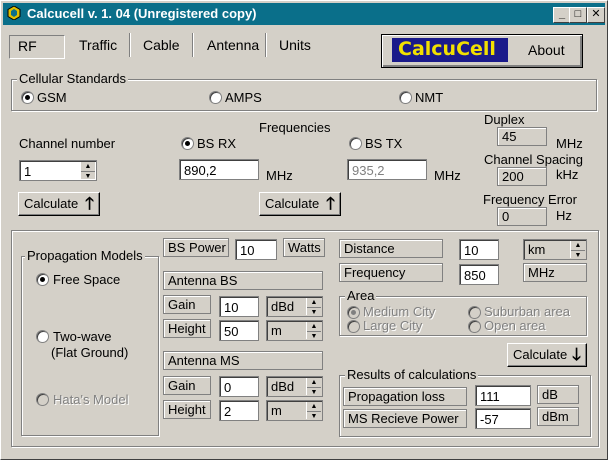 This screenshot has width=608, height=460. Describe the element at coordinates (405, 418) in the screenshot. I see `ms-receive-power-label: MS Recieve Power` at that location.